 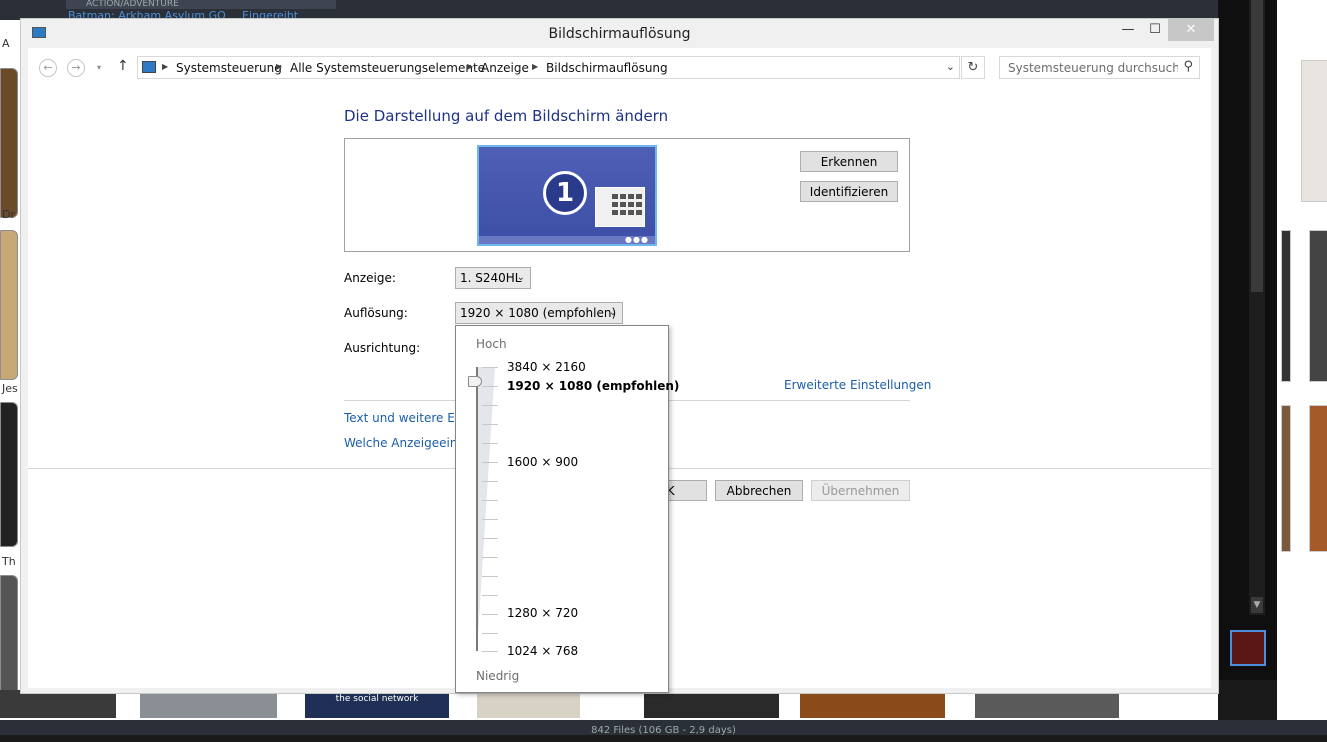 I want to click on maximize-button: ☐, so click(x=1155, y=30).